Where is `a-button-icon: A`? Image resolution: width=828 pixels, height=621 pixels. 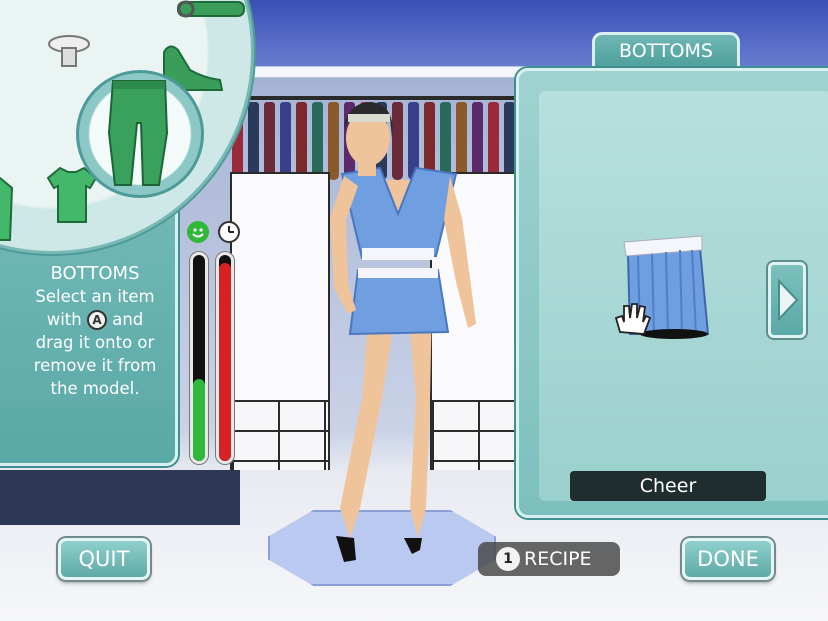
a-button-icon: A is located at coordinates (96, 320).